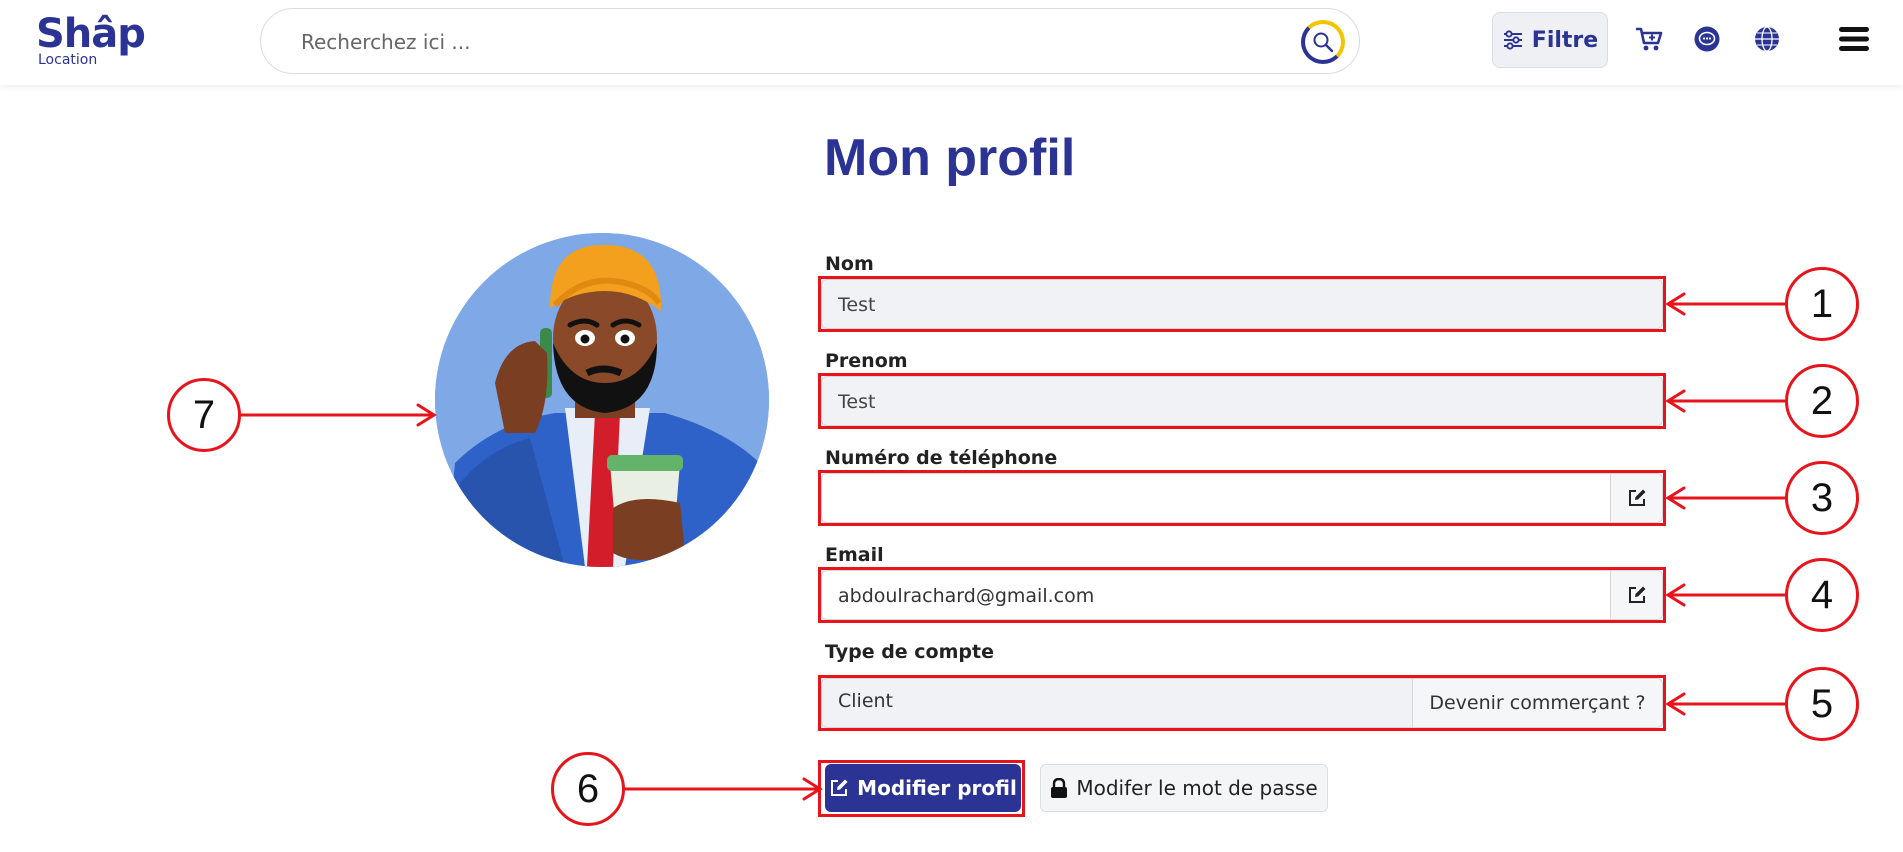 Image resolution: width=1903 pixels, height=852 pixels. What do you see at coordinates (1822, 595) in the screenshot?
I see `annotation-badge-4: 4` at bounding box center [1822, 595].